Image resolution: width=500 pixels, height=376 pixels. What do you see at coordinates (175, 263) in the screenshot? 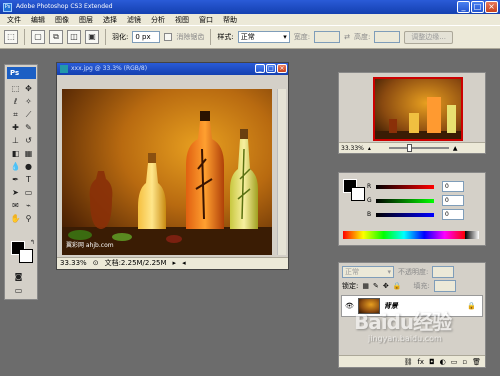
I see `status-menu-arrow-icon: ▸` at bounding box center [175, 263].